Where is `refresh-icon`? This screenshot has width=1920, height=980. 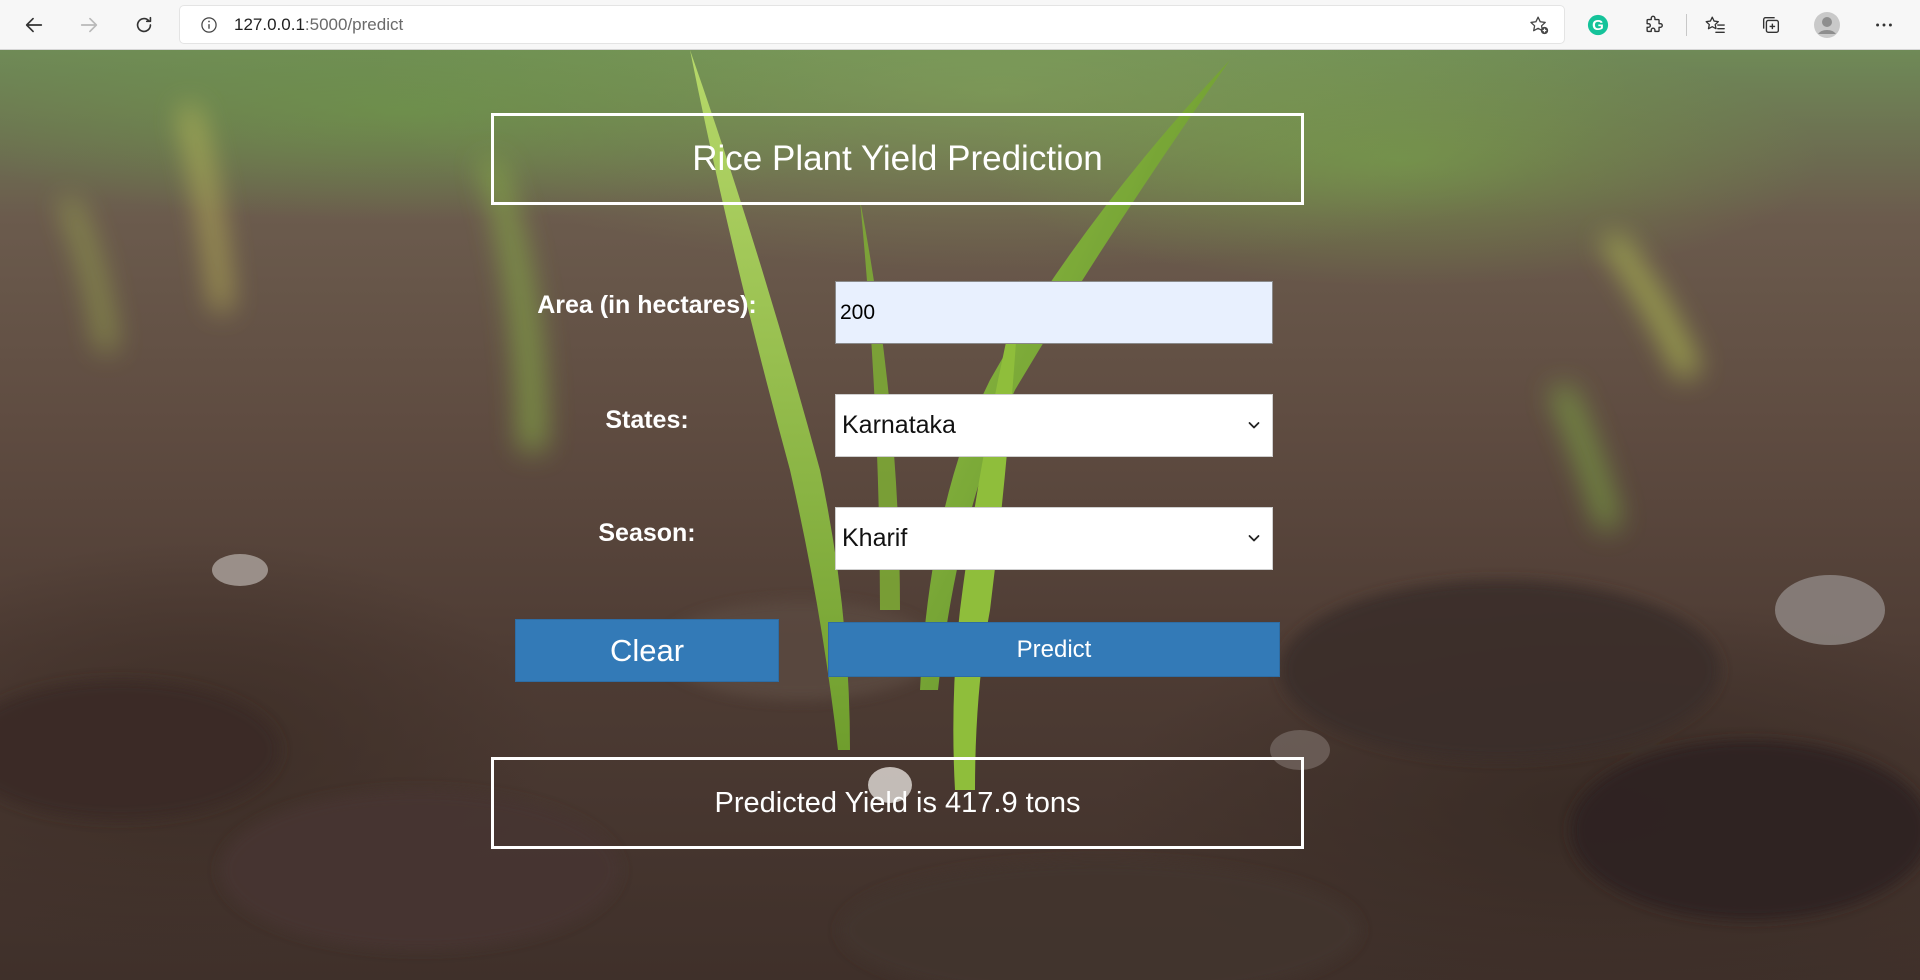
refresh-icon is located at coordinates (144, 24).